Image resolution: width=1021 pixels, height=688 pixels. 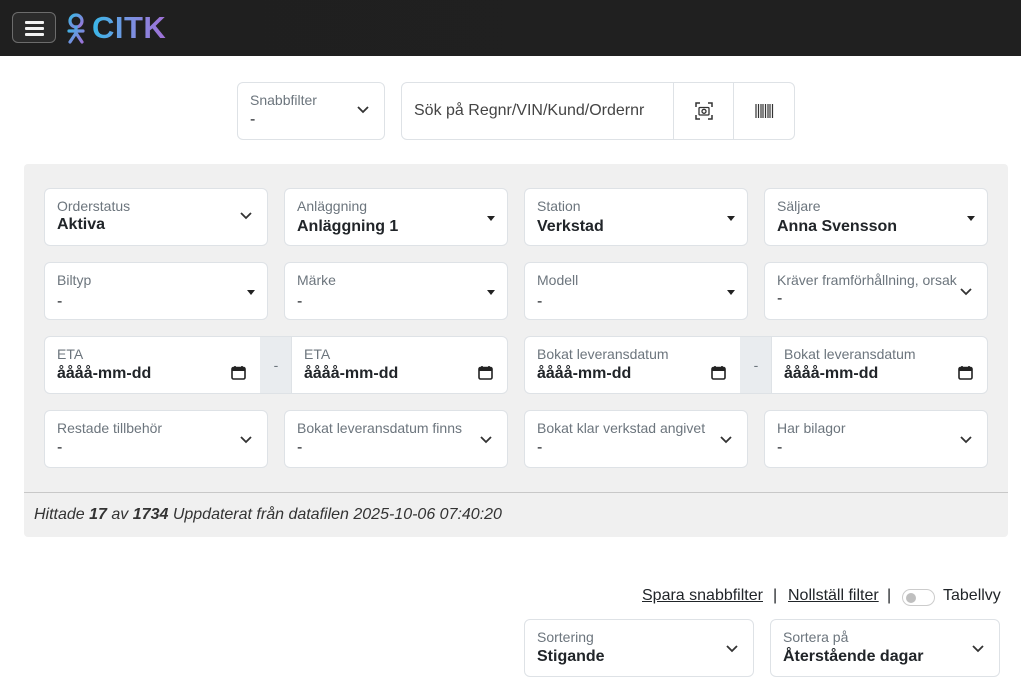 What do you see at coordinates (529, 111) in the screenshot?
I see `search-input: Sök på Regnr/VIN/Kund/Ordernr` at bounding box center [529, 111].